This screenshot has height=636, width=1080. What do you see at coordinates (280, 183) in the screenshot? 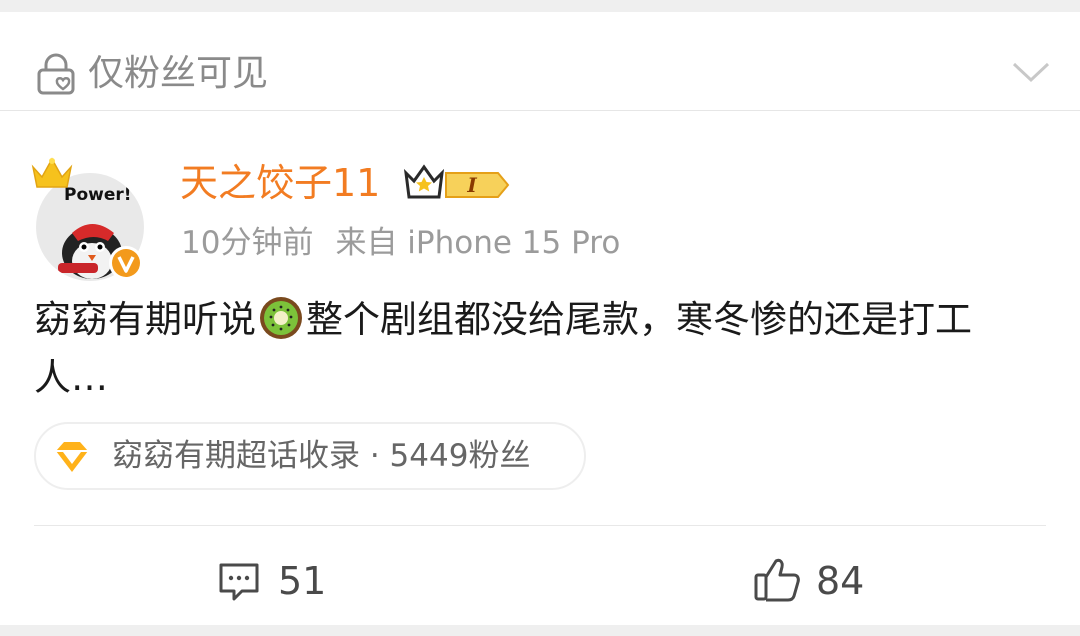
I see `user-name: 天之饺子11` at bounding box center [280, 183].